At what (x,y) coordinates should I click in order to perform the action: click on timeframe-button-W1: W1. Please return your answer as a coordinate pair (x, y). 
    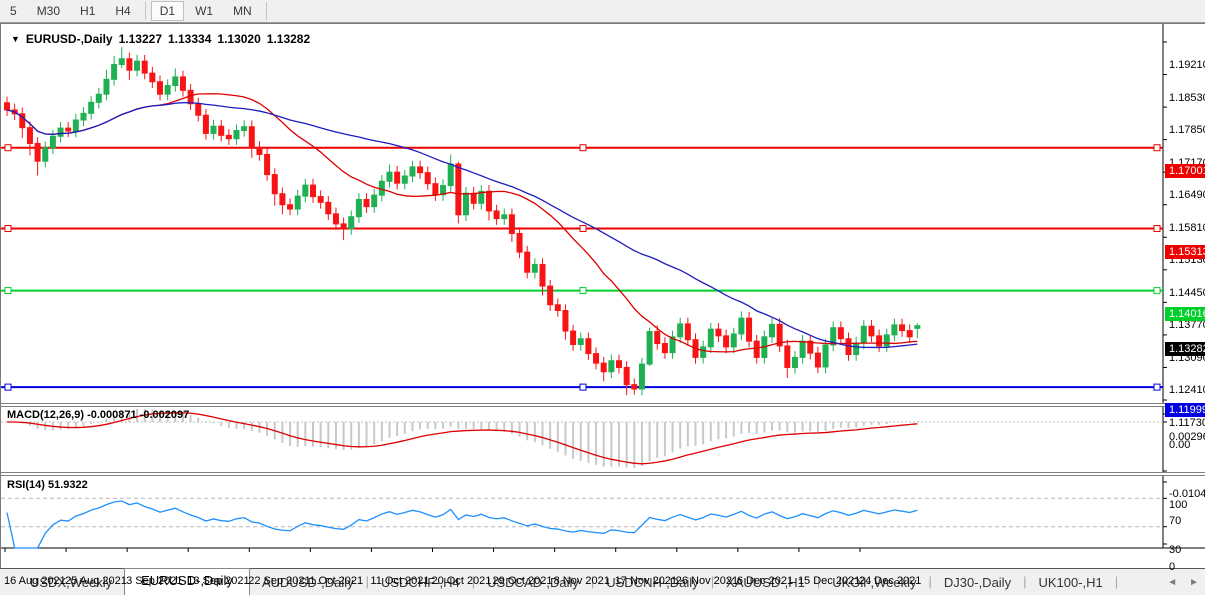
    Looking at the image, I should click on (204, 11).